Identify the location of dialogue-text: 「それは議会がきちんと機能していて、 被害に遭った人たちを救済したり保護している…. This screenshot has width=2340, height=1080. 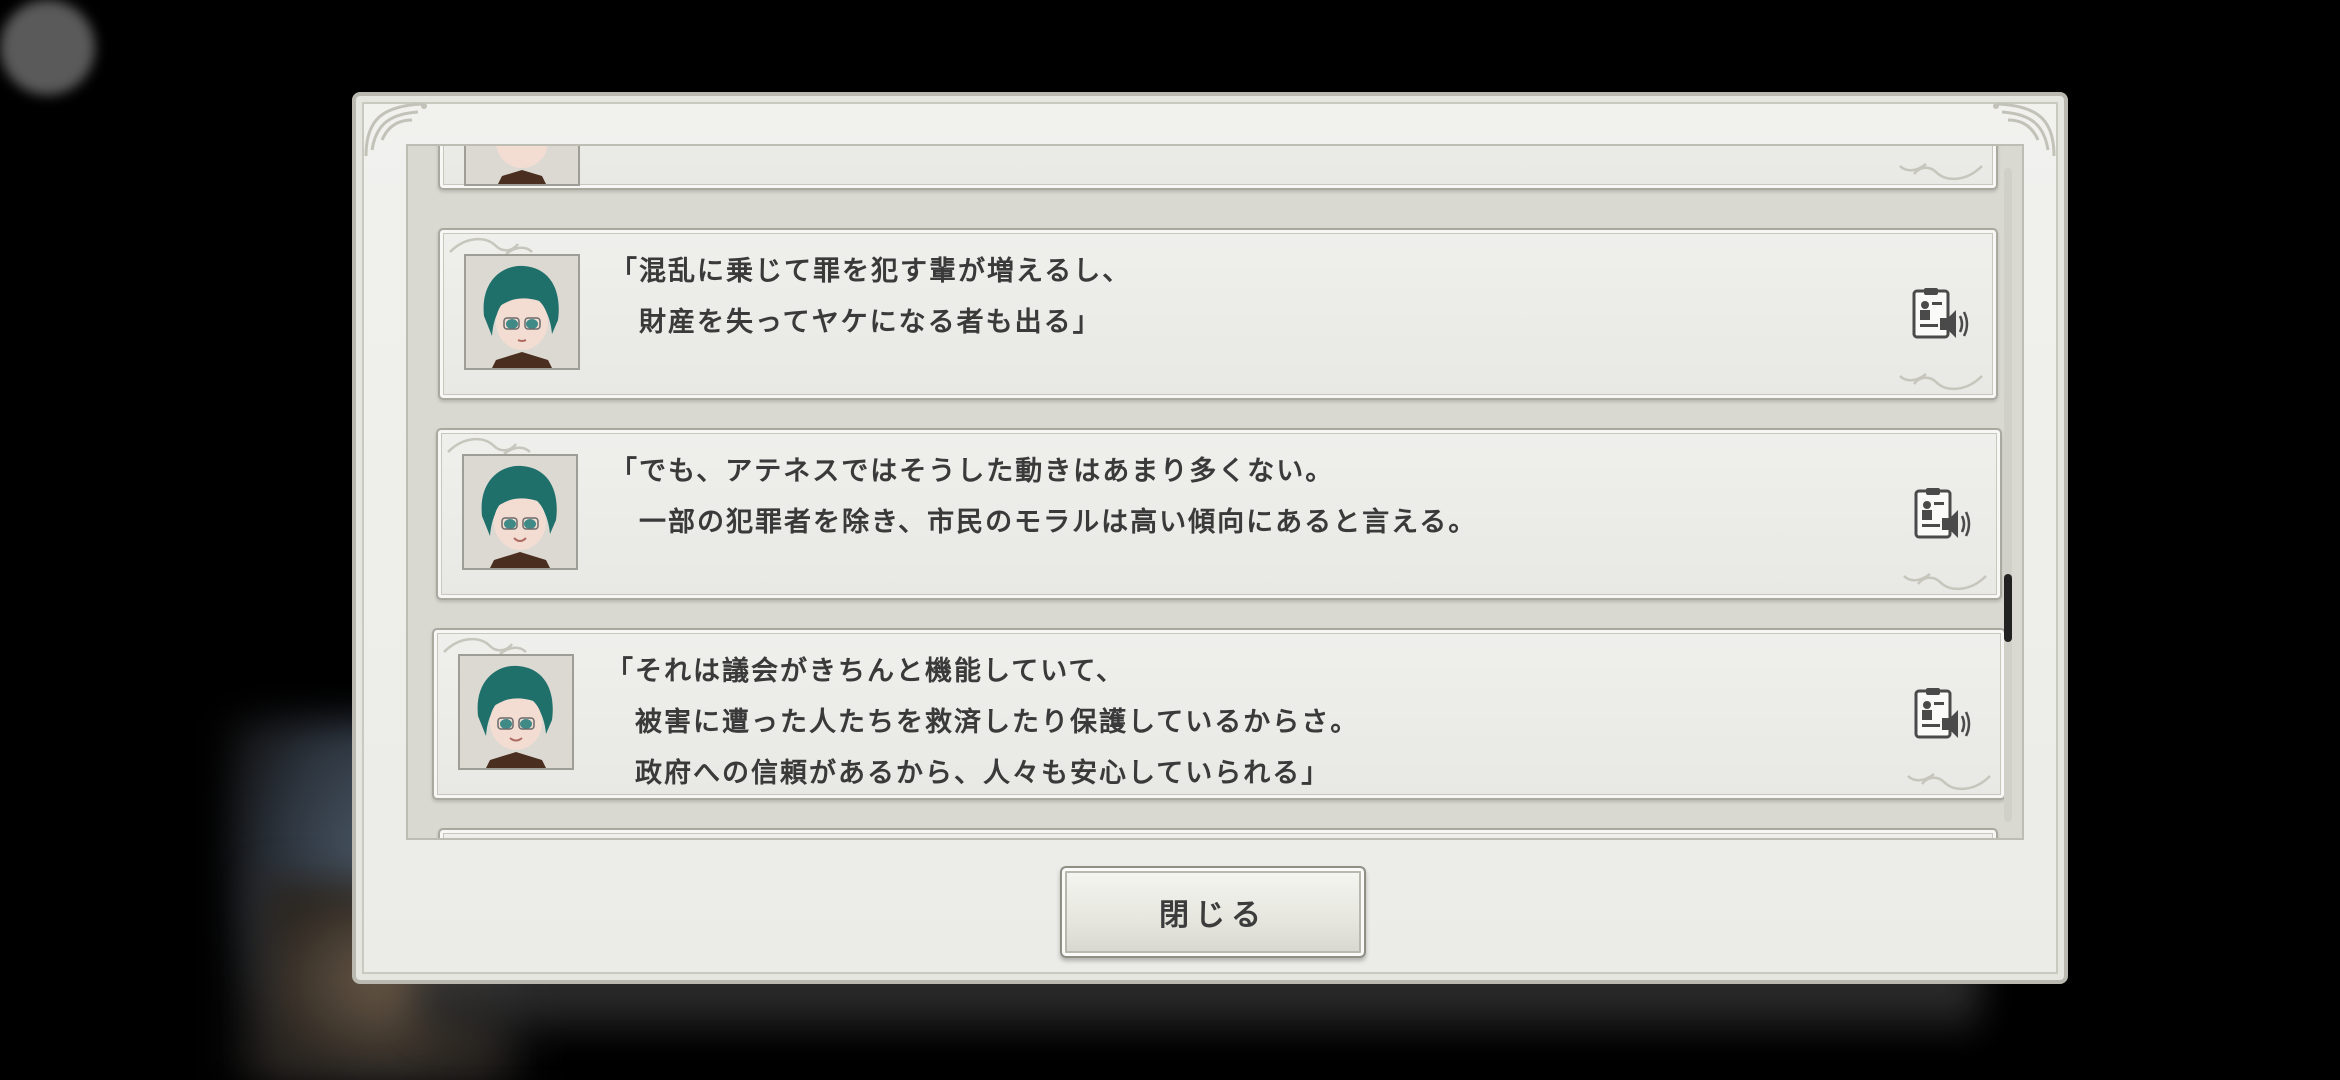
(983, 722).